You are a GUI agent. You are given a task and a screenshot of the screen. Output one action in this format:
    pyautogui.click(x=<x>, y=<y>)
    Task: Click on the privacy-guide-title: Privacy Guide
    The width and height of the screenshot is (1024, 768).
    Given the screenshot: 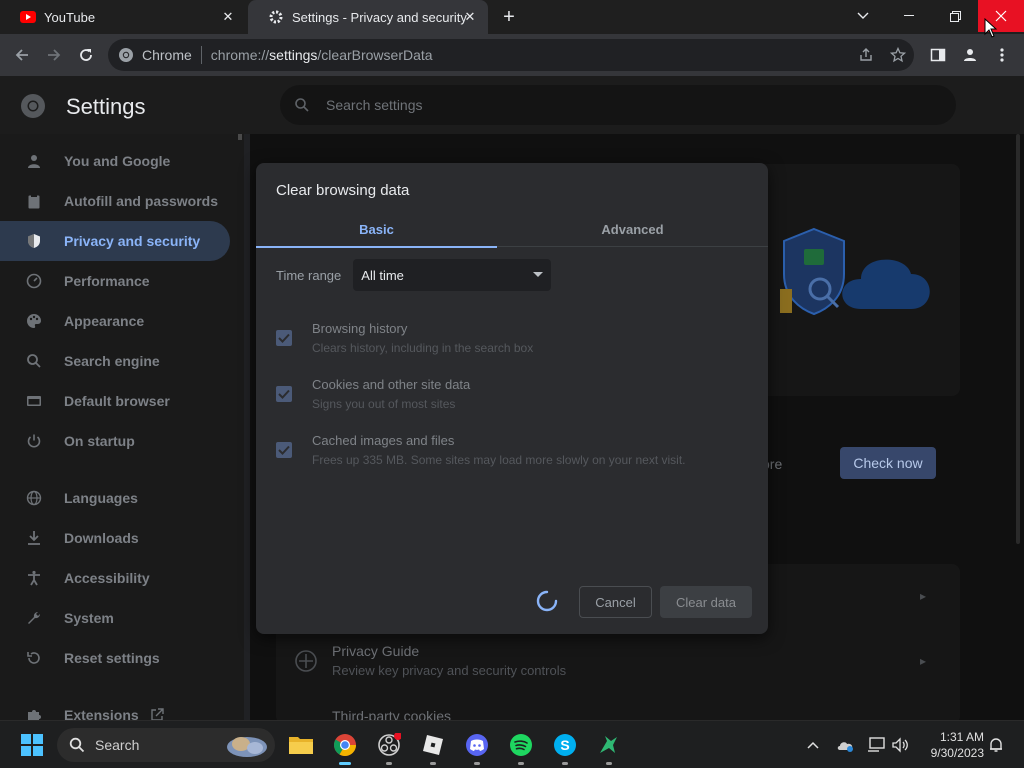 What is the action you would take?
    pyautogui.click(x=375, y=651)
    